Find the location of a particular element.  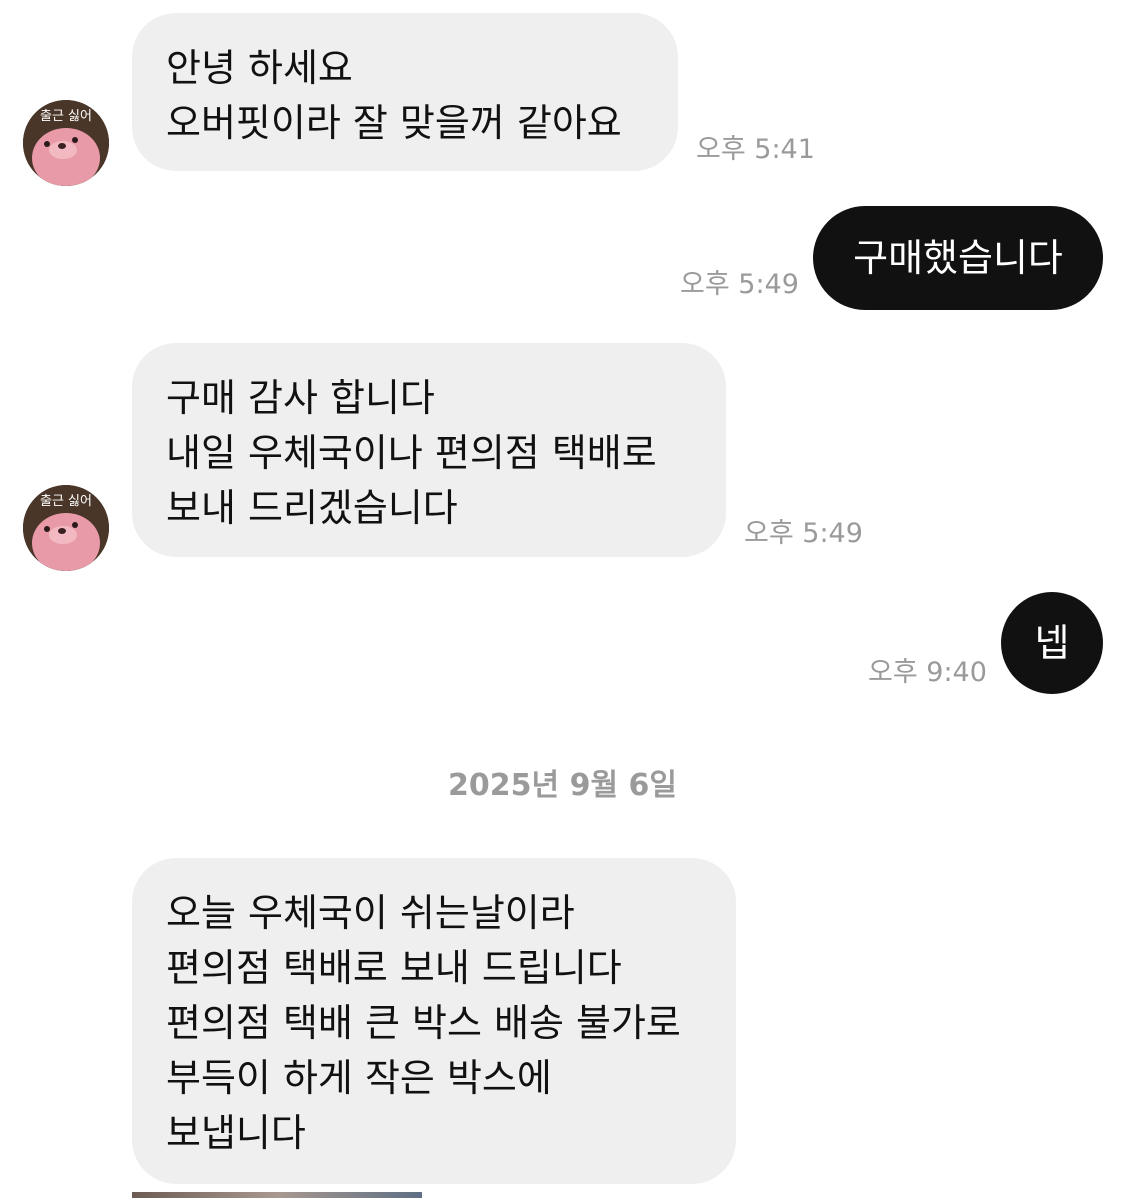

incoming-message-bubble: 구매 감사 합니다 내일 우체국이나 편의점 택배로 보내 드리겠습니다 is located at coordinates (429, 450).